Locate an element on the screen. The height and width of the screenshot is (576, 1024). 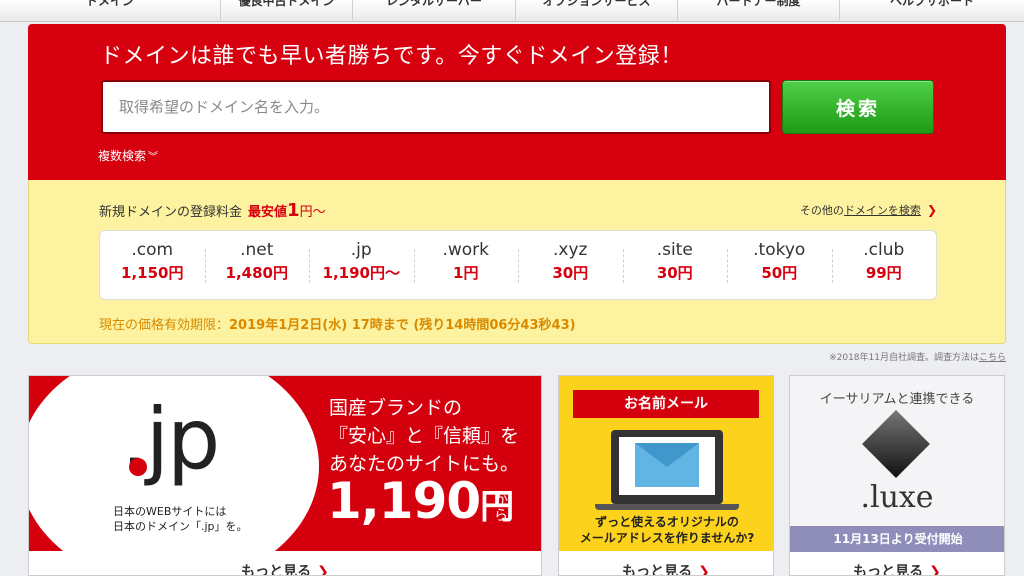
search-headline: ドメインは誰でも早い者勝ちです。今すぐドメイン登録！ is located at coordinates (391, 56).